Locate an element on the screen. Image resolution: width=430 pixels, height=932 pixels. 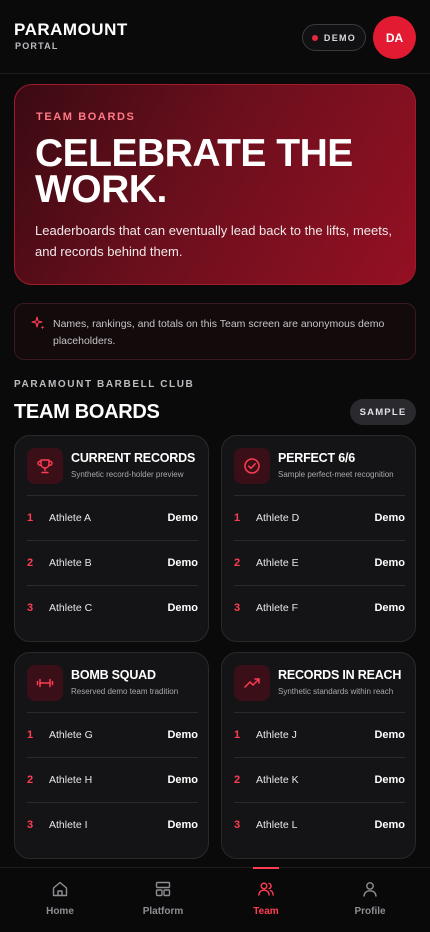
row-athlete: Athlete F is located at coordinates (277, 608).